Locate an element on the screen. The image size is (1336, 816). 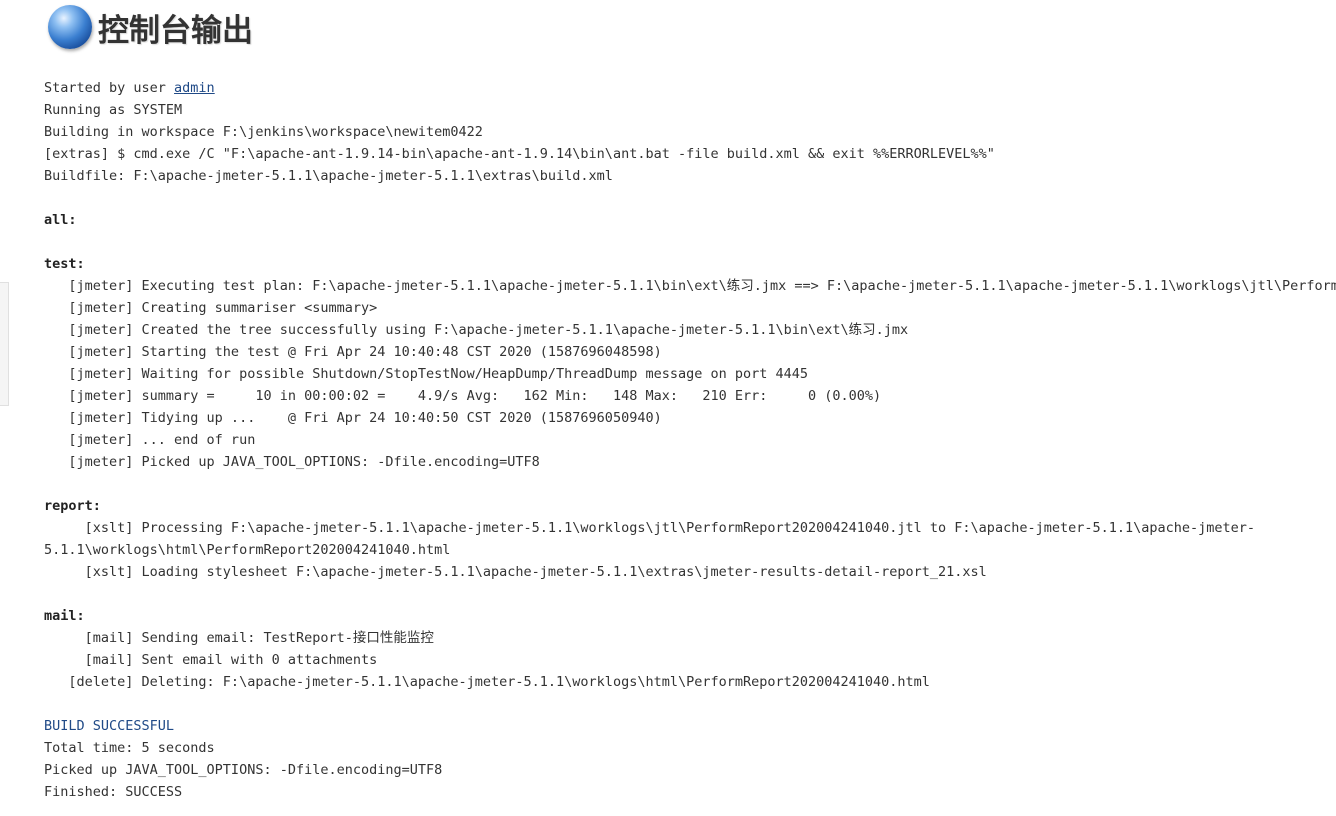
page-header: 控制台输出 is located at coordinates (150, 27).